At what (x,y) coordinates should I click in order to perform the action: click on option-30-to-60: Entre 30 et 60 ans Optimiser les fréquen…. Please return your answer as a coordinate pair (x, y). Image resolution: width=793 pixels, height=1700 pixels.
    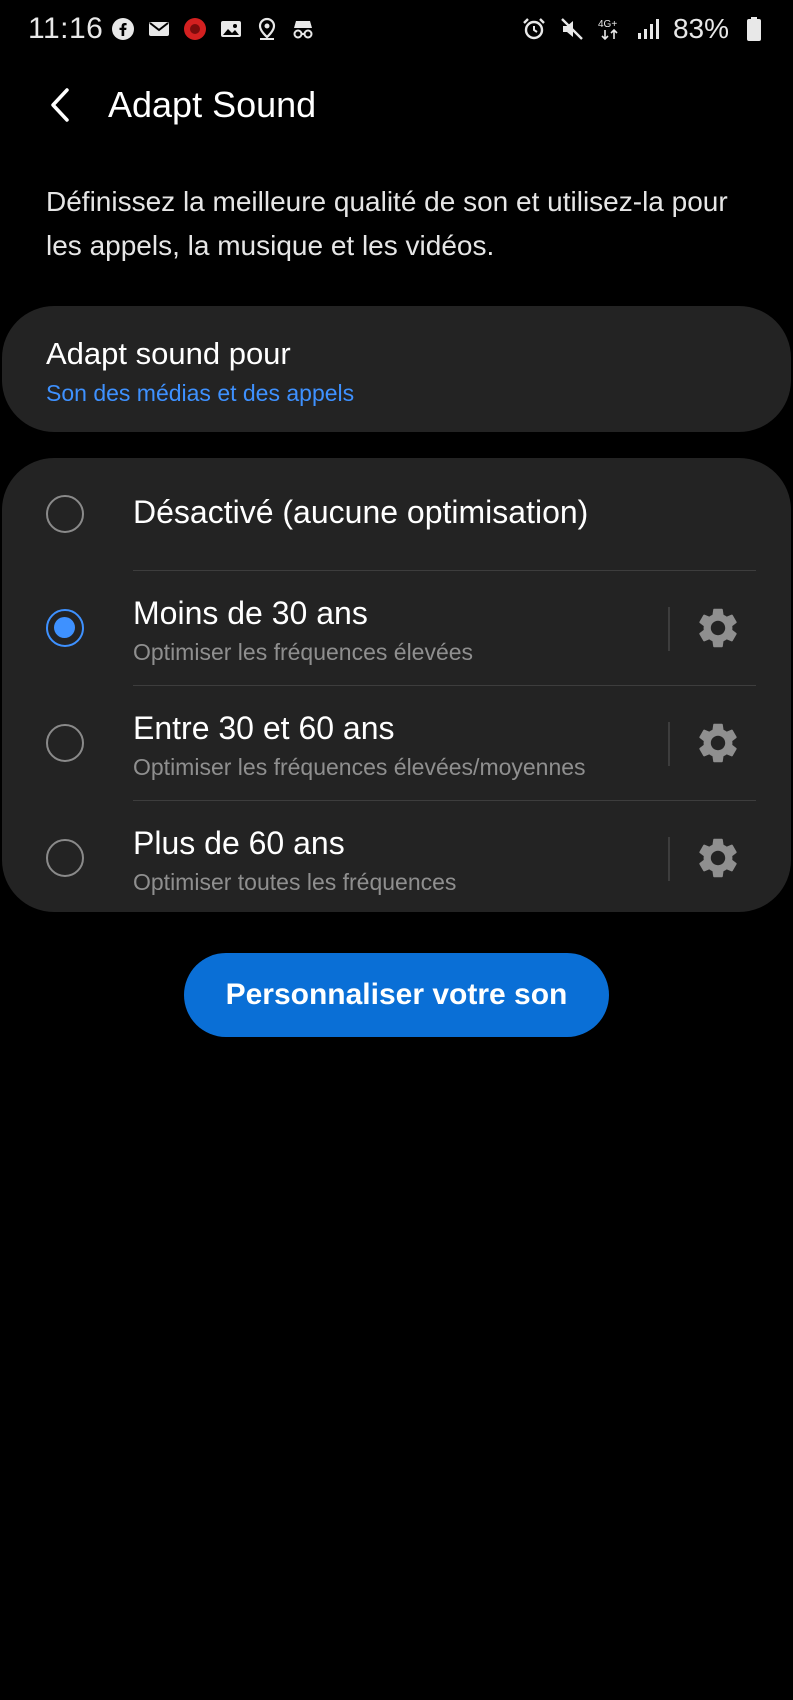
    Looking at the image, I should click on (396, 743).